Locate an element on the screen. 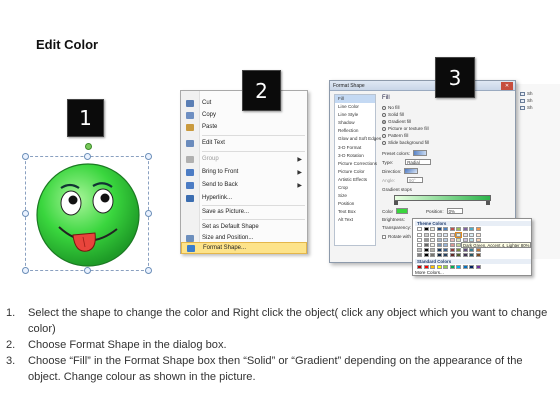  nav-3d-format: 3-D Format is located at coordinates (355, 148).